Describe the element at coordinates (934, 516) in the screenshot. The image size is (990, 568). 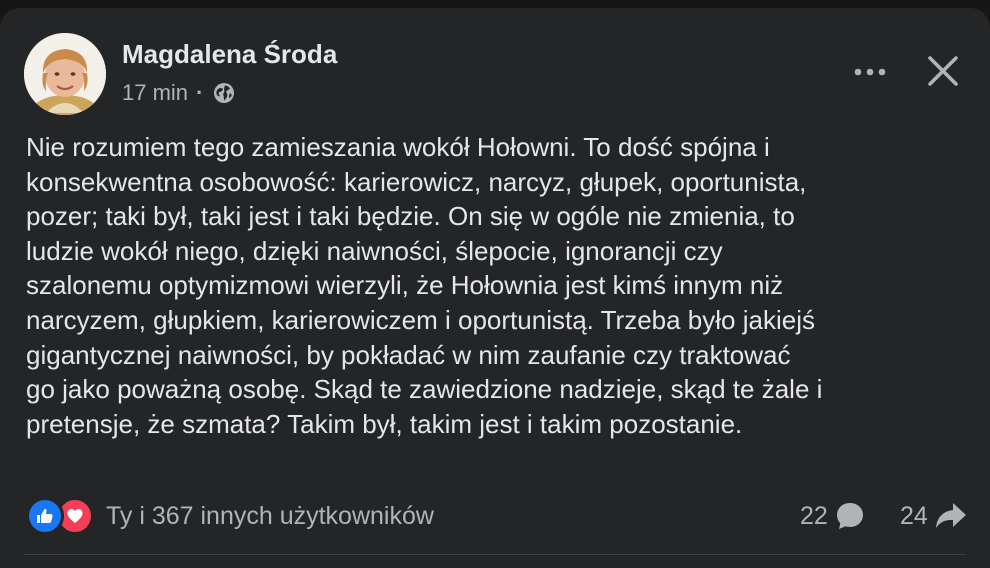
I see `shares-count-button: 24` at that location.